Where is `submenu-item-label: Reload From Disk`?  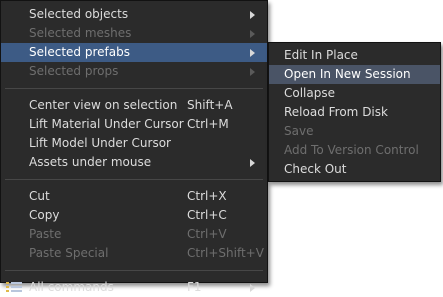 submenu-item-label: Reload From Disk is located at coordinates (336, 112).